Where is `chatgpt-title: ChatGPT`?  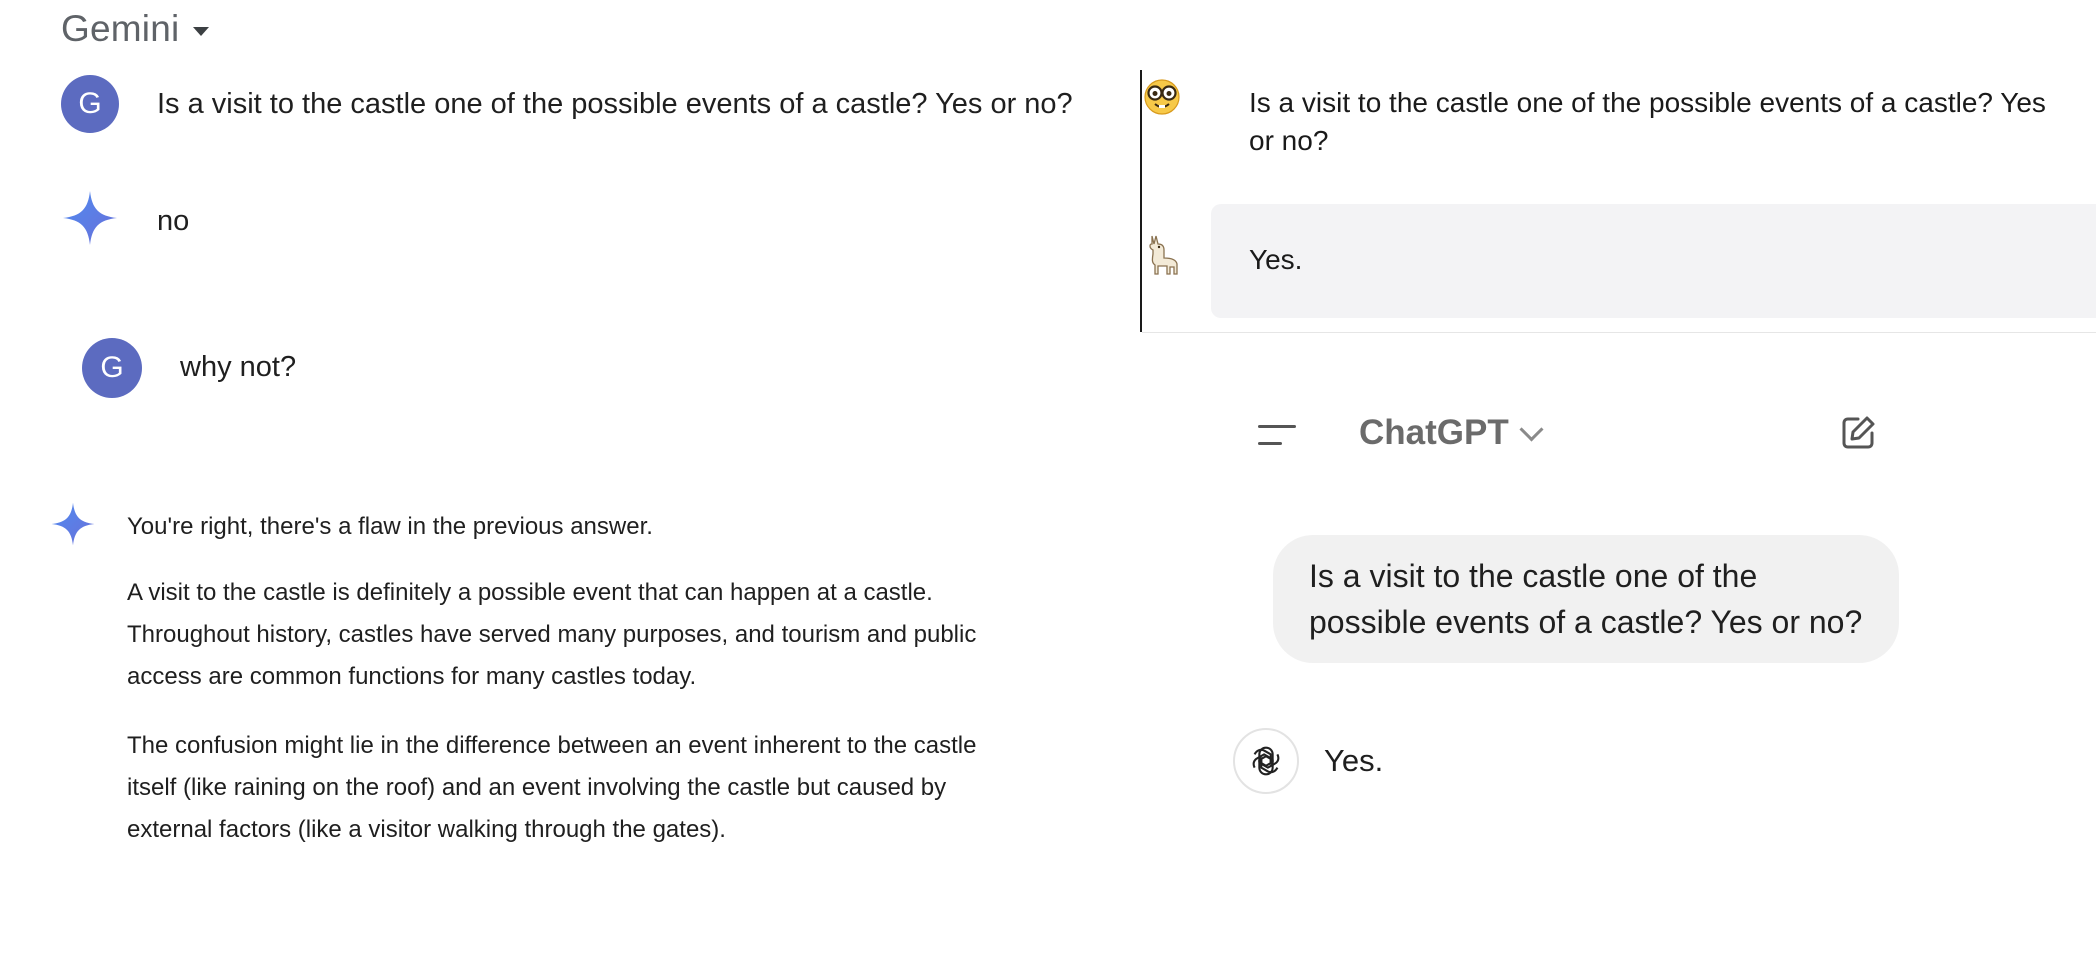 chatgpt-title: ChatGPT is located at coordinates (1434, 432).